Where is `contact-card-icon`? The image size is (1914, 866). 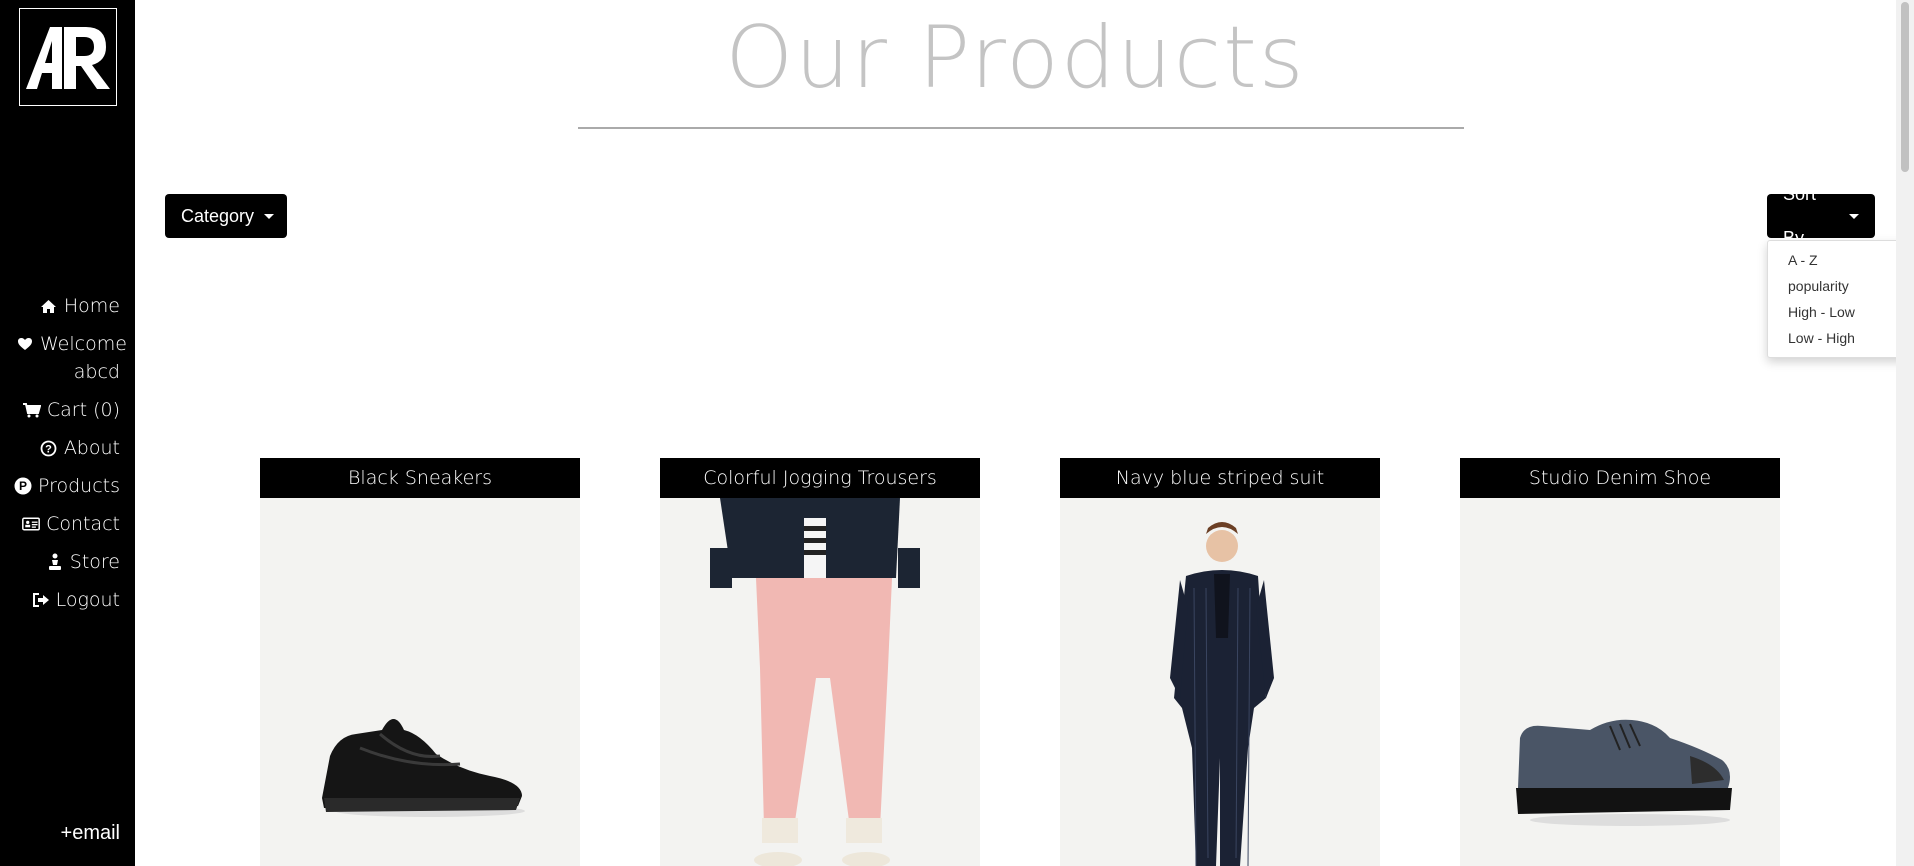
contact-card-icon is located at coordinates (31, 524).